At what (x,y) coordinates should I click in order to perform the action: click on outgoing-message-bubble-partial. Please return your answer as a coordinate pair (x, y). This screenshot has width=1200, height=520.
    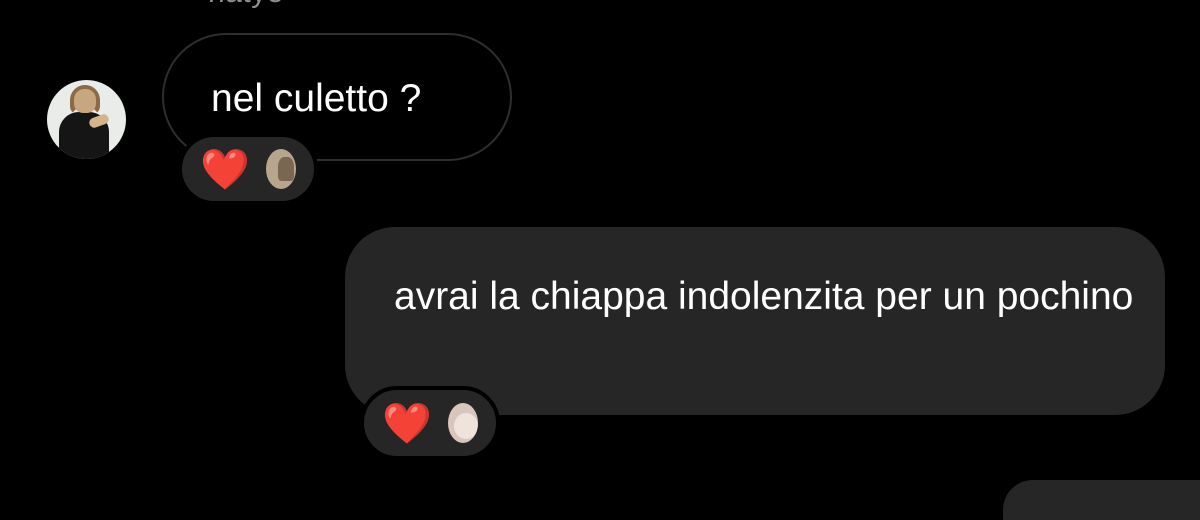
    Looking at the image, I should click on (1101, 500).